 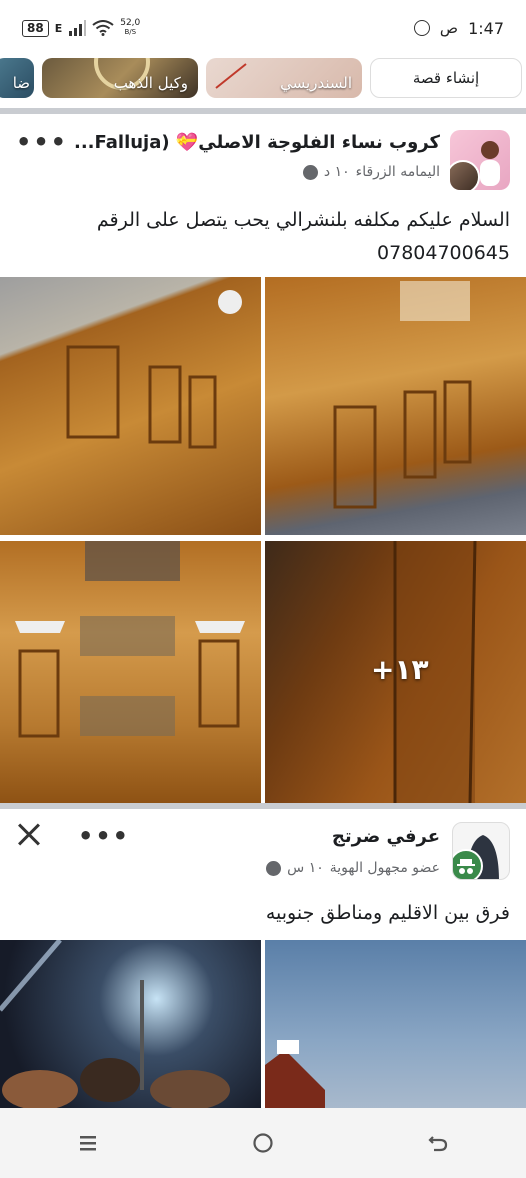 I want to click on story-card: السندريسي, so click(x=284, y=78).